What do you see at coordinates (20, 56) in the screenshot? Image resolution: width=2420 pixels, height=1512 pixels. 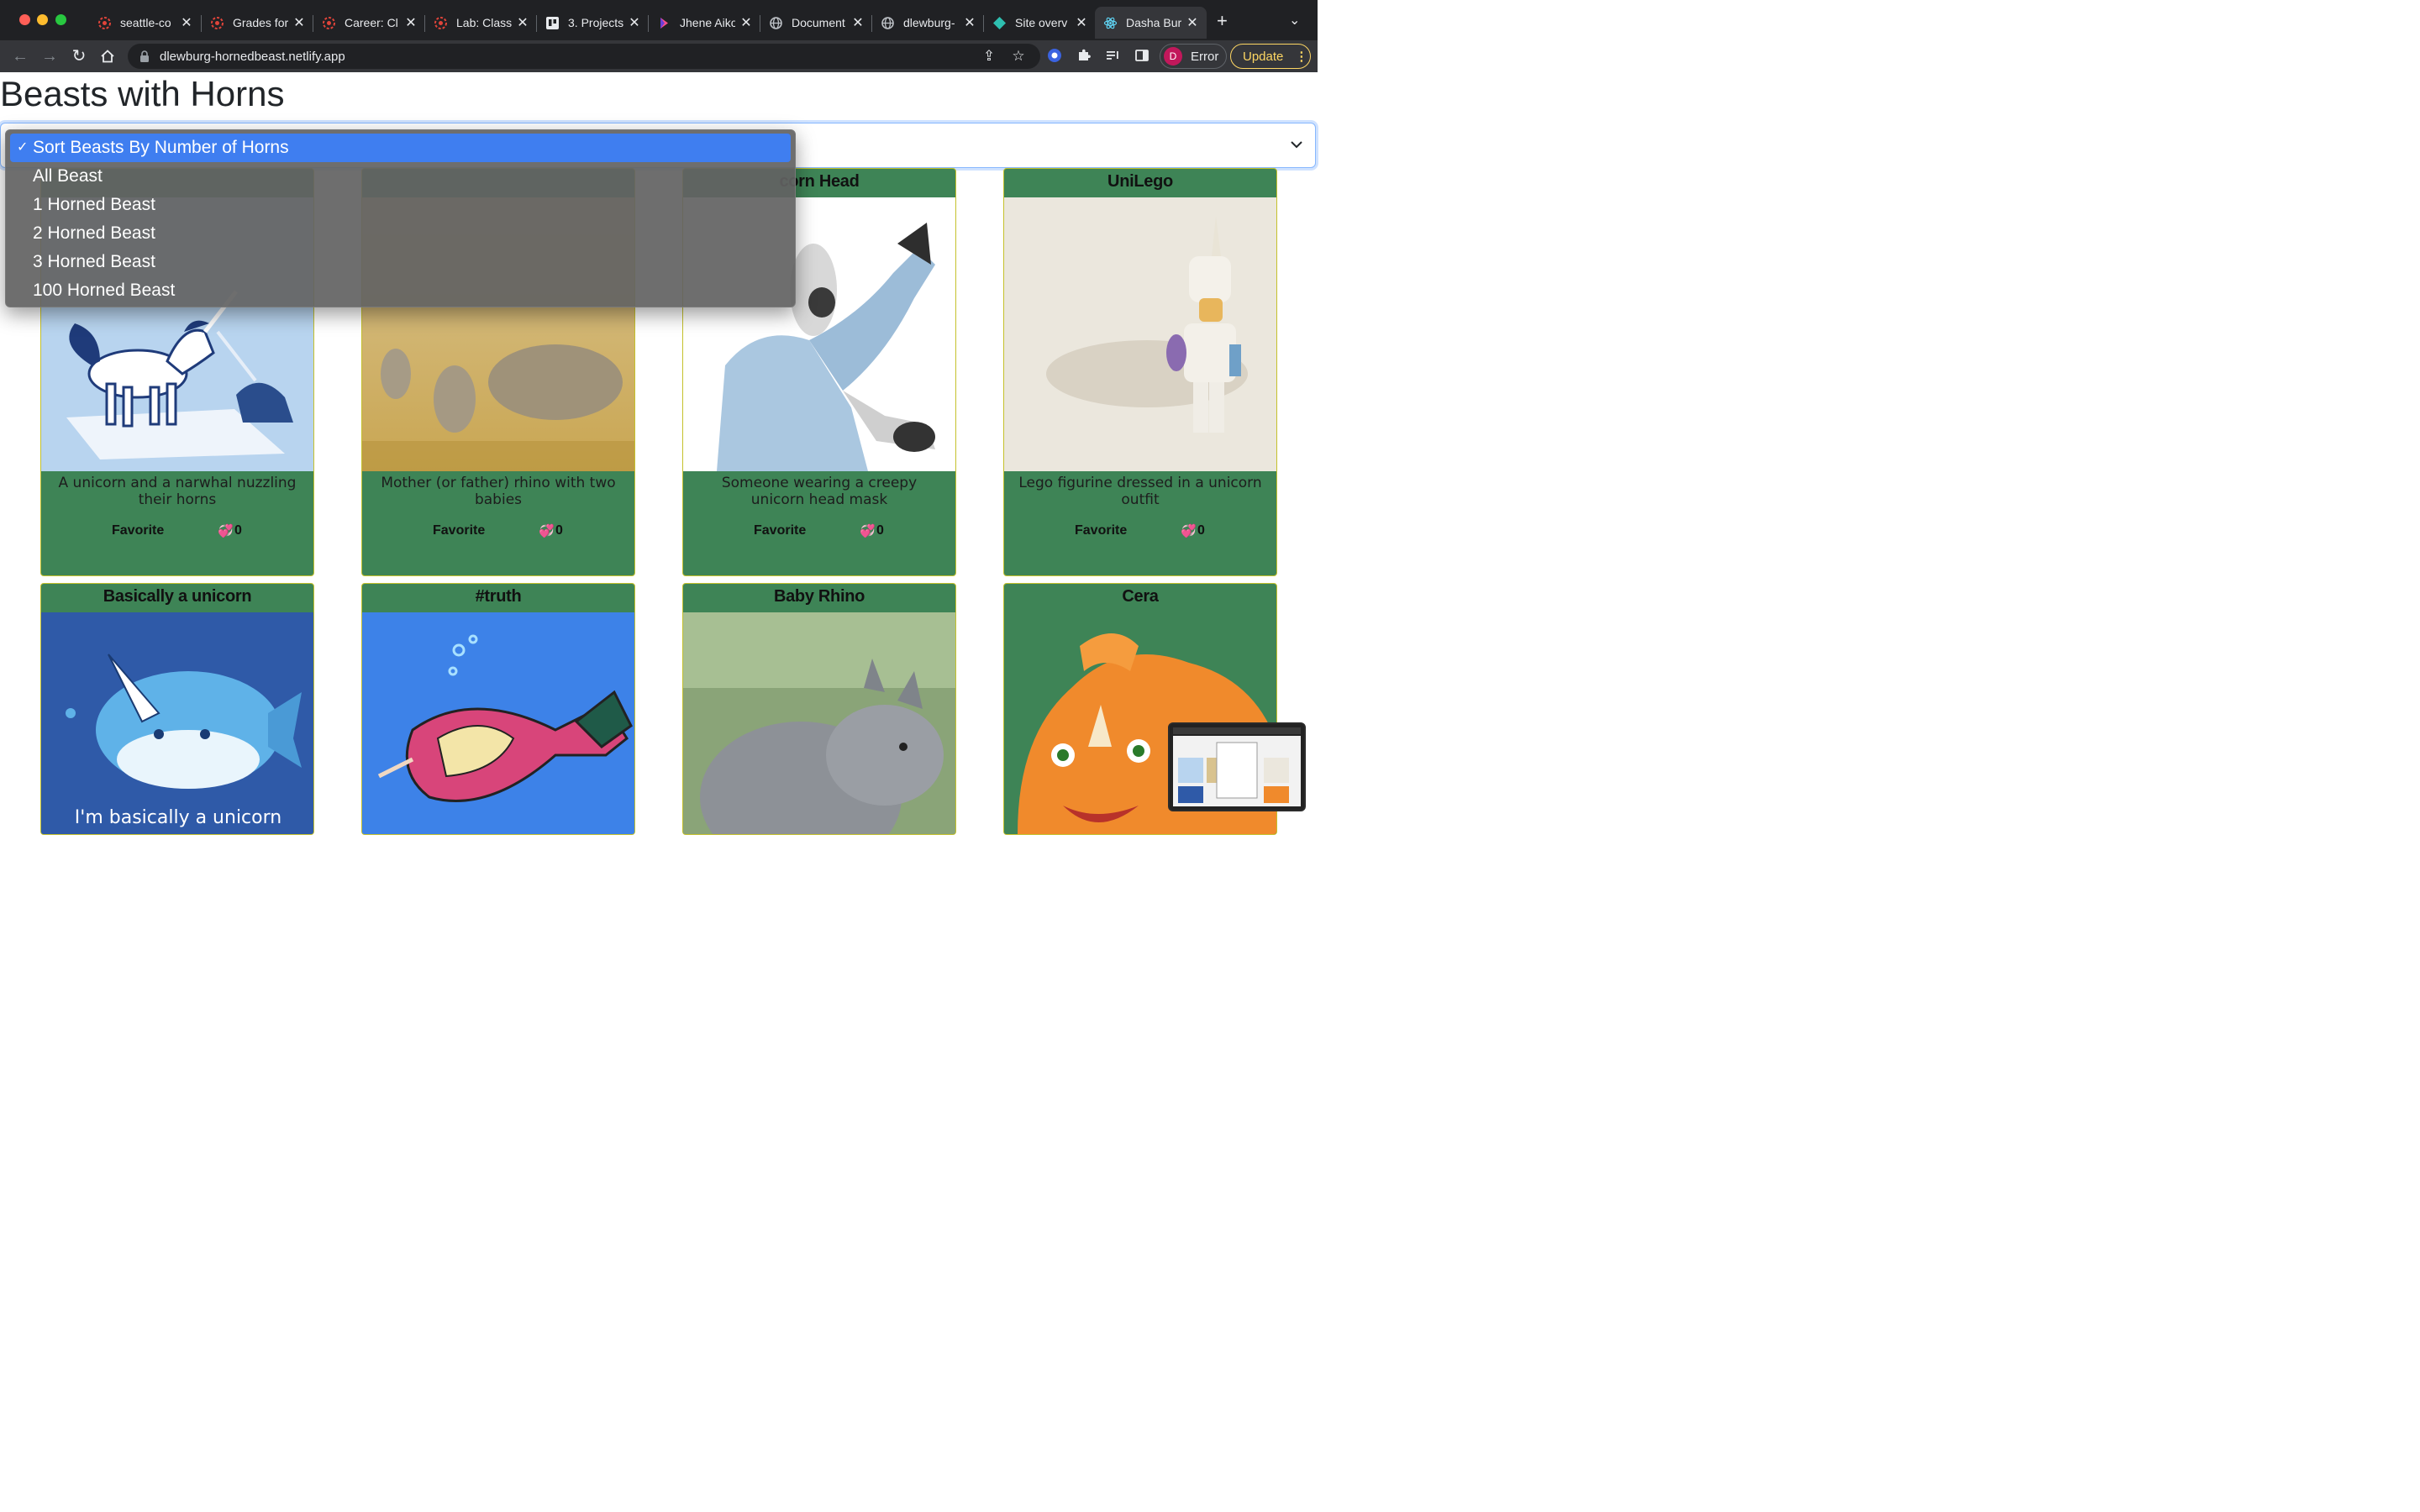 I see `back-arrow-icon: ←` at bounding box center [20, 56].